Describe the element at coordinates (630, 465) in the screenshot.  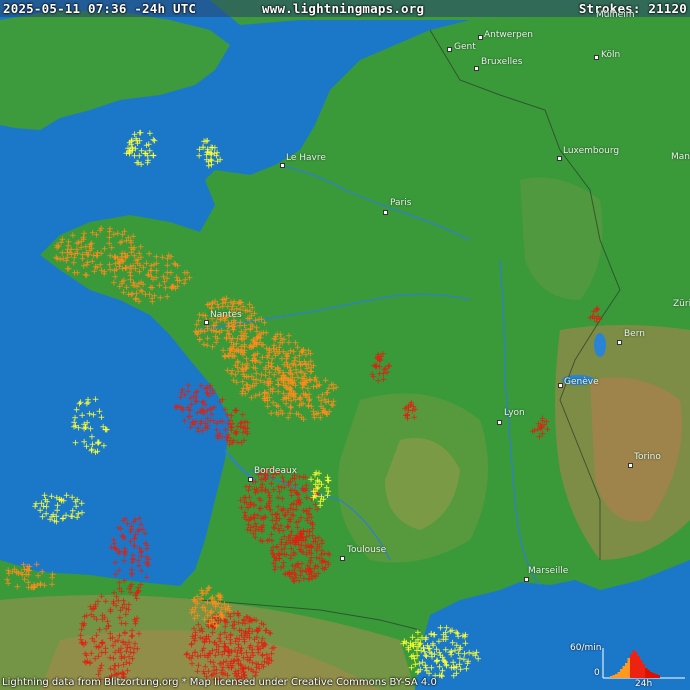
I see `city-marker-torino` at that location.